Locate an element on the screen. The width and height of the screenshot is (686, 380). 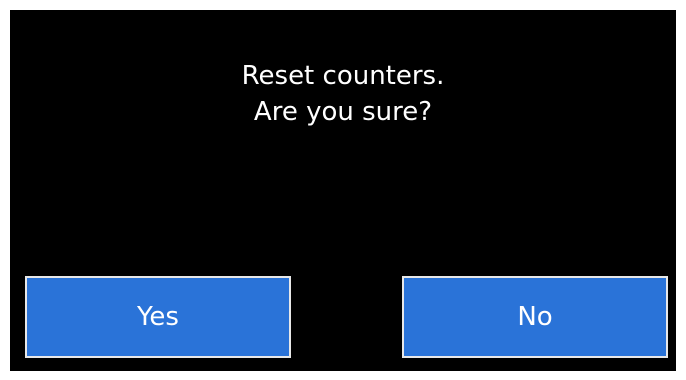
yes-button: Yes is located at coordinates (158, 317).